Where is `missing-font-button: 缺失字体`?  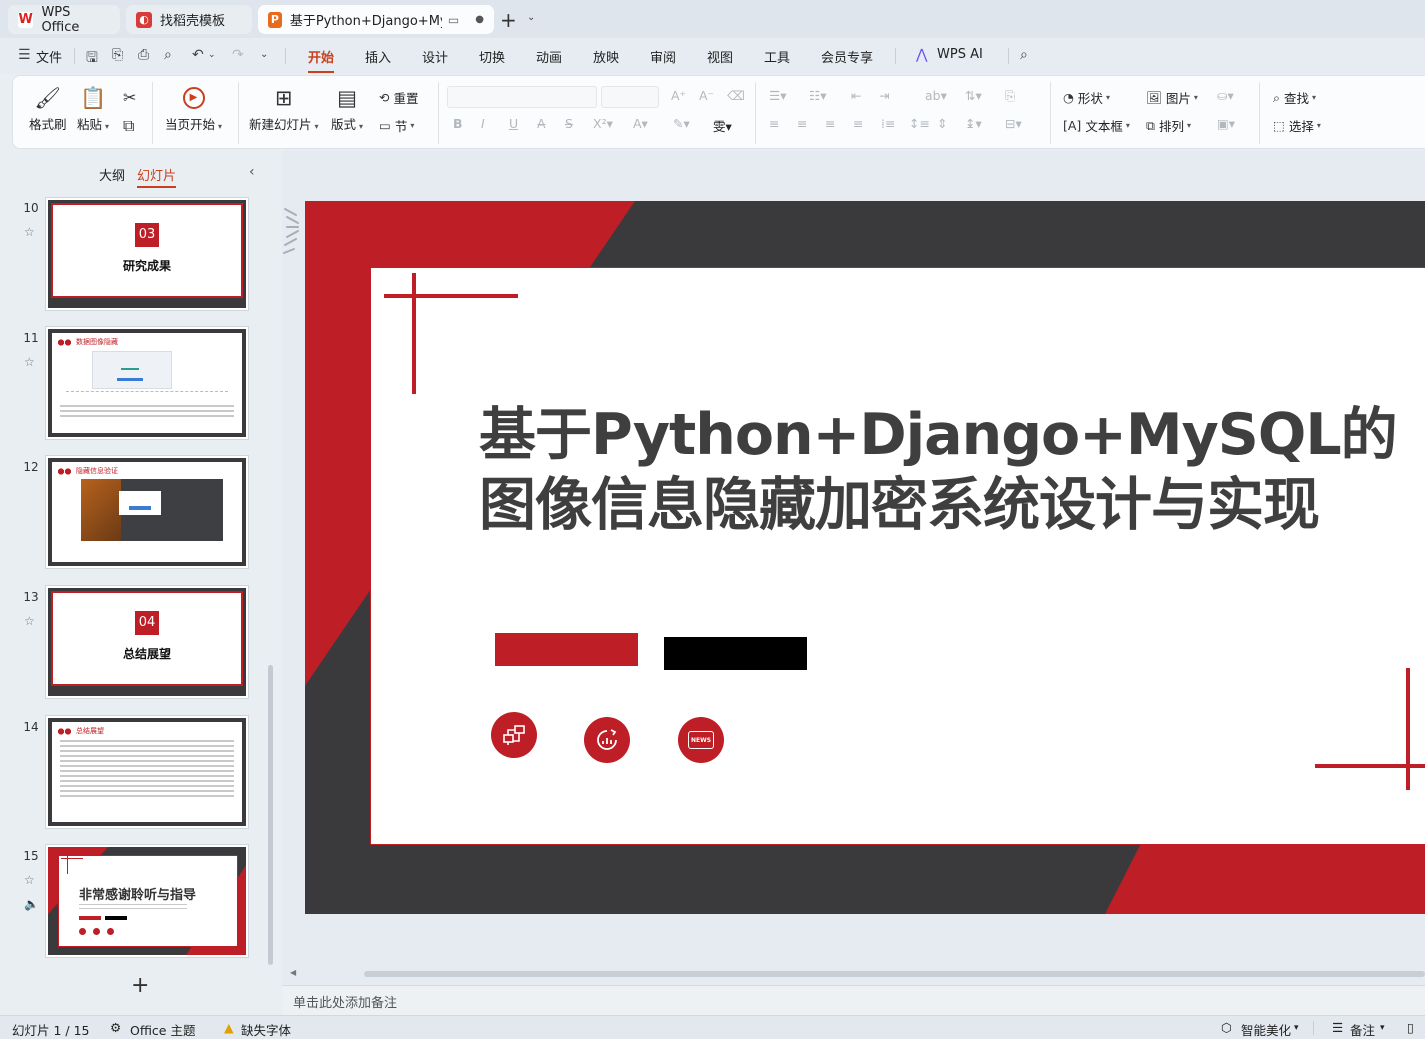
missing-font-button: 缺失字体 is located at coordinates (266, 1029).